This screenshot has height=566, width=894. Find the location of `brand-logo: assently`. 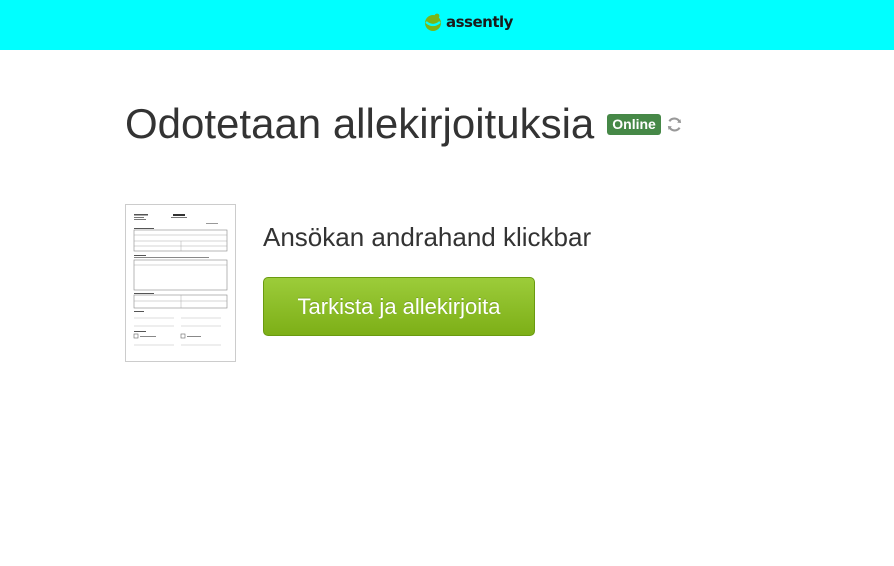

brand-logo: assently is located at coordinates (468, 22).